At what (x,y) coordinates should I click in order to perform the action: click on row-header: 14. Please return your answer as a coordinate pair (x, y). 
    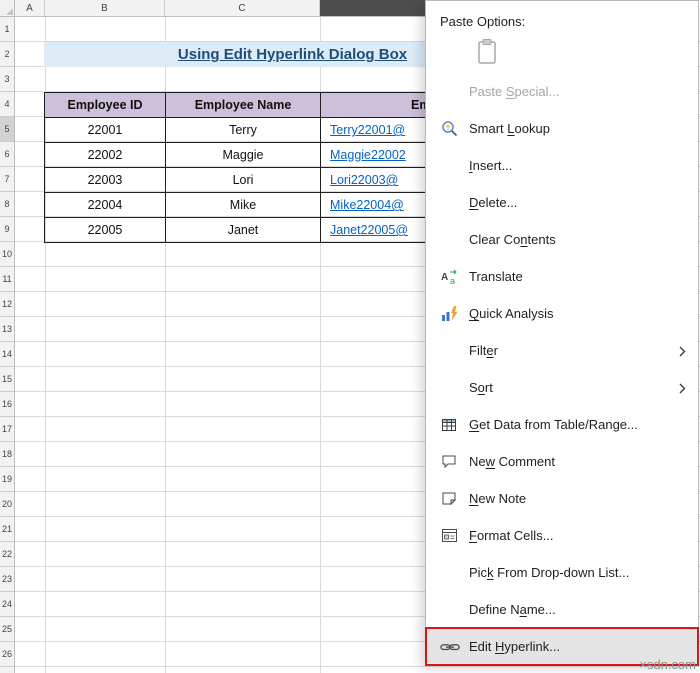
    Looking at the image, I should click on (7, 354).